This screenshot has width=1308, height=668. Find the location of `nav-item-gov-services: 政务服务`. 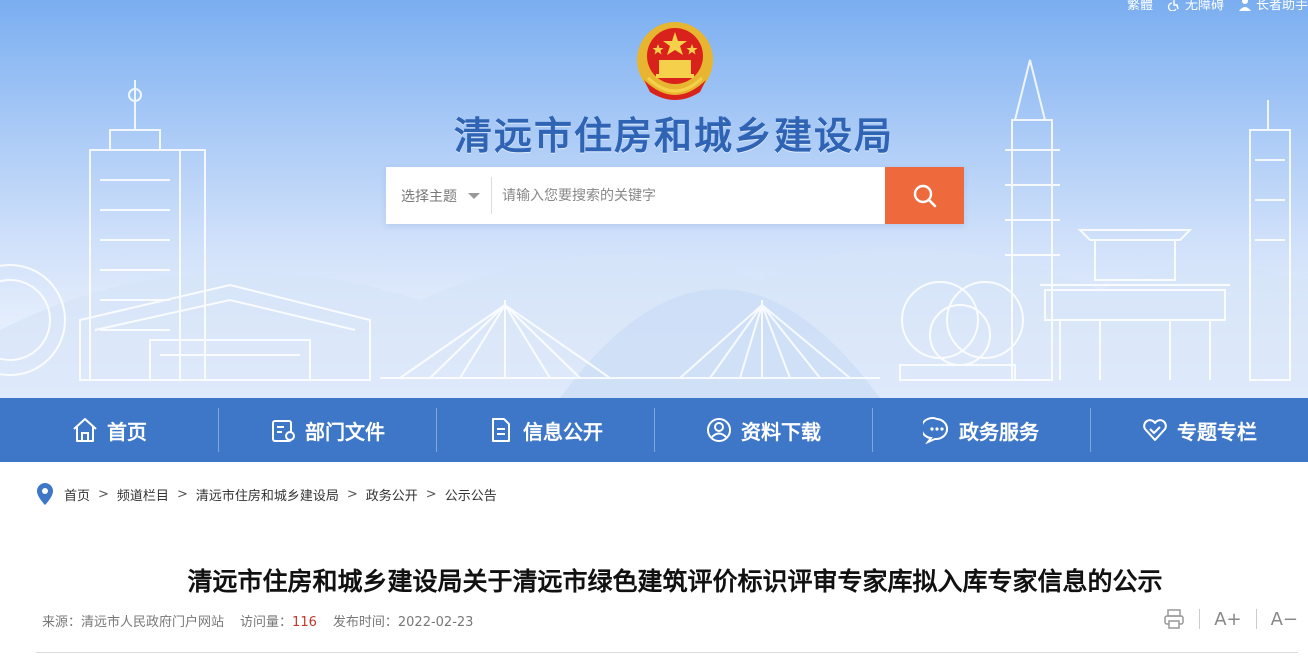

nav-item-gov-services: 政务服务 is located at coordinates (981, 430).